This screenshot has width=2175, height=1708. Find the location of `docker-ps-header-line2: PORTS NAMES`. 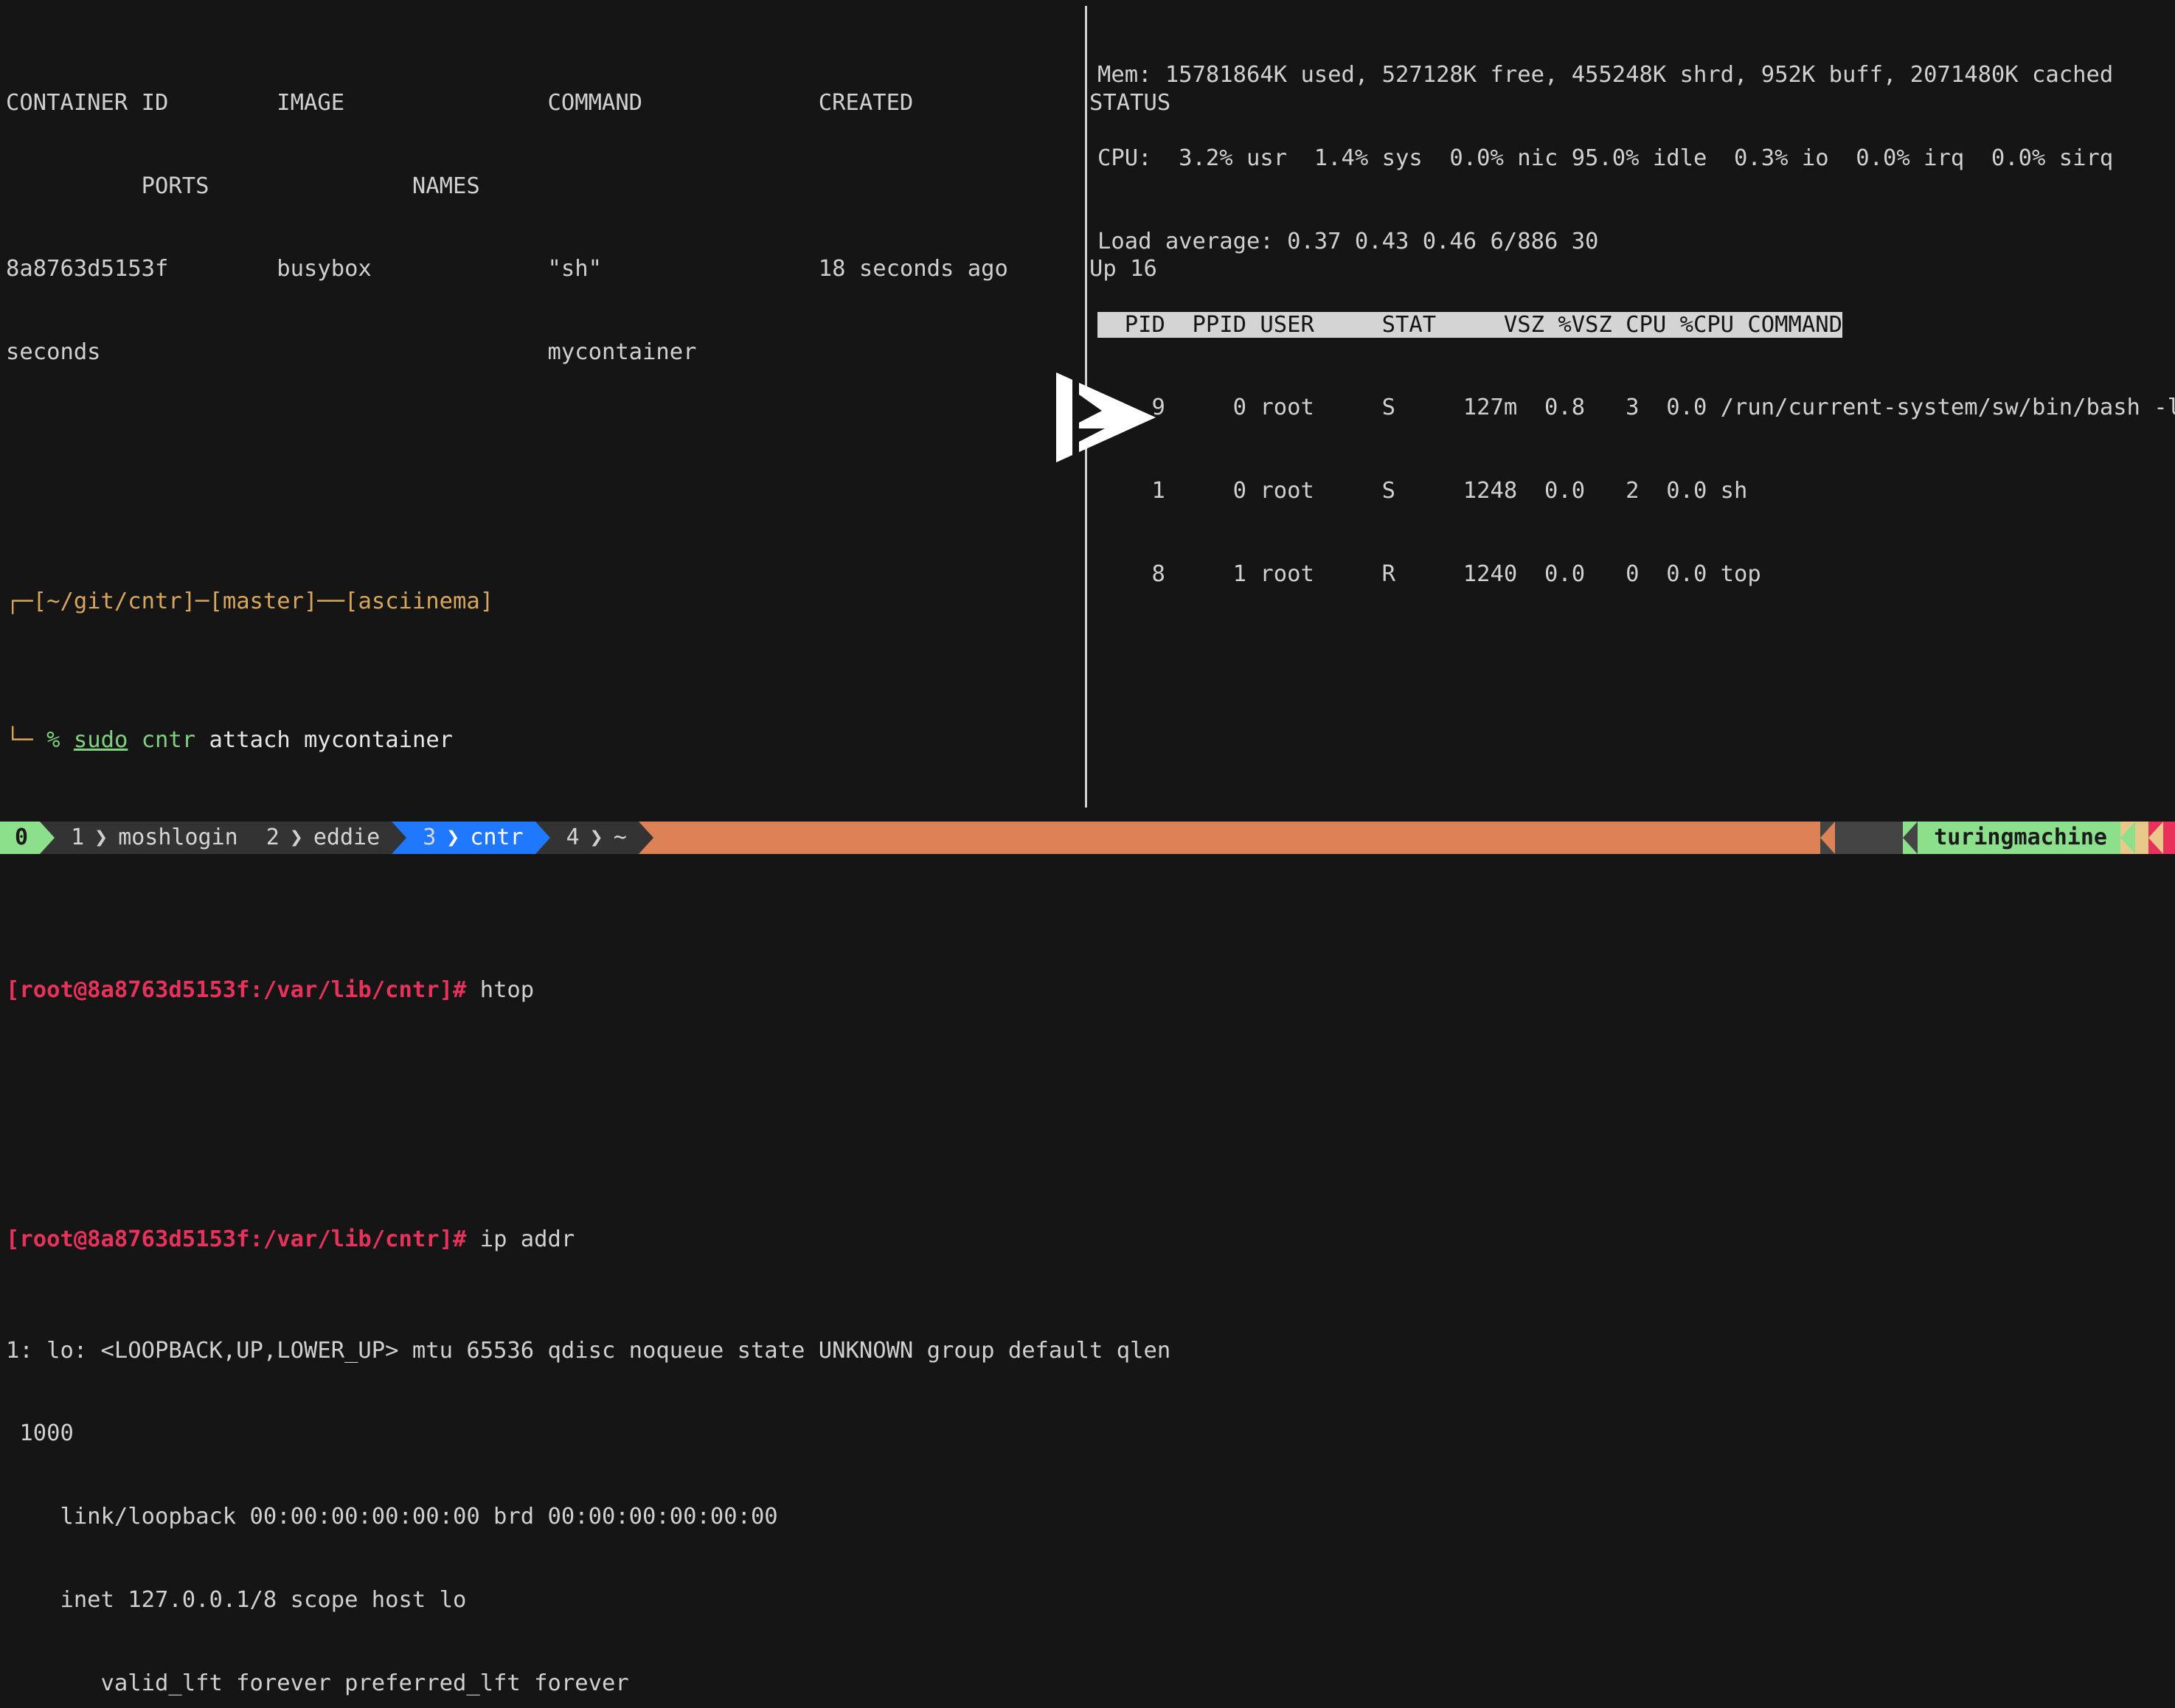

docker-ps-header-line2: PORTS NAMES is located at coordinates (243, 186).